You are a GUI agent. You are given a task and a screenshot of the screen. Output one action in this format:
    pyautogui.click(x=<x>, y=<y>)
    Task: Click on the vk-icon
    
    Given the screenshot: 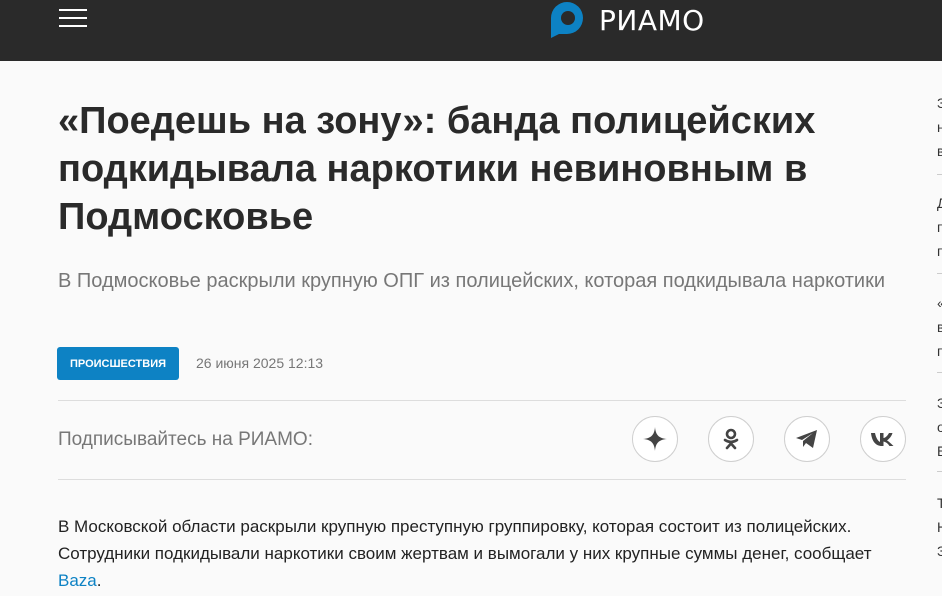 What is the action you would take?
    pyautogui.click(x=882, y=439)
    